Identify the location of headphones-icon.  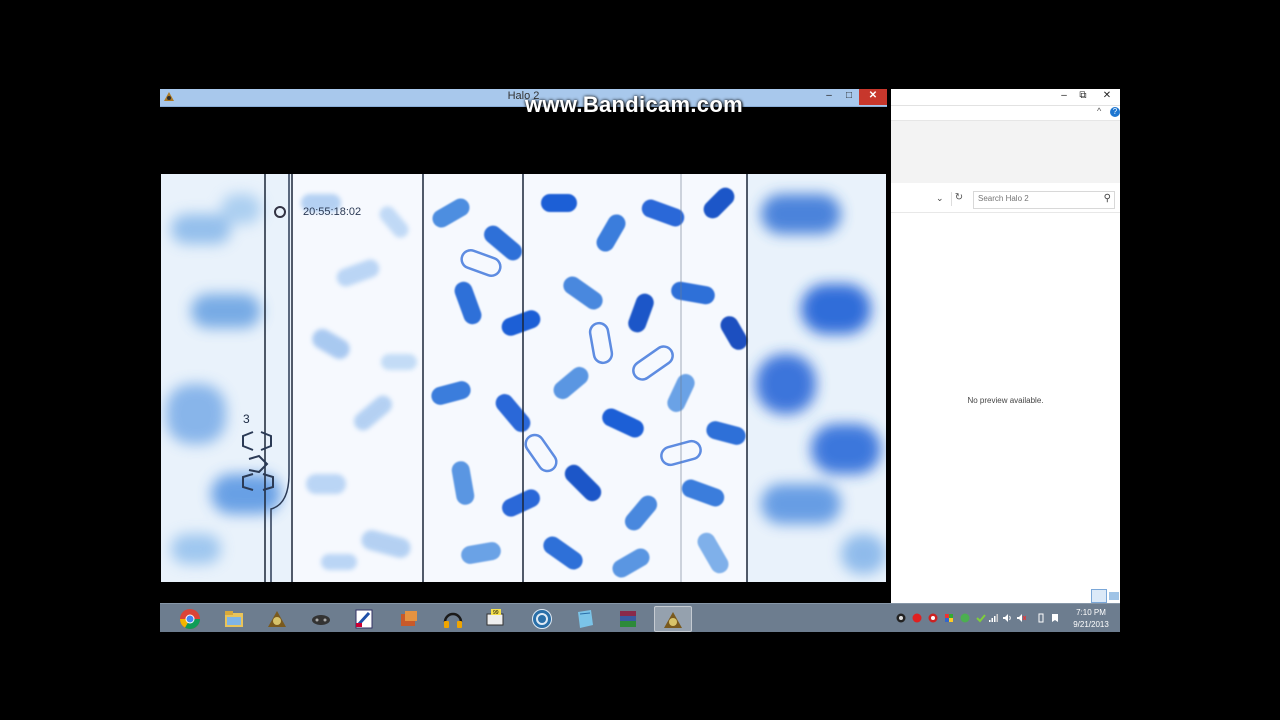
(453, 620).